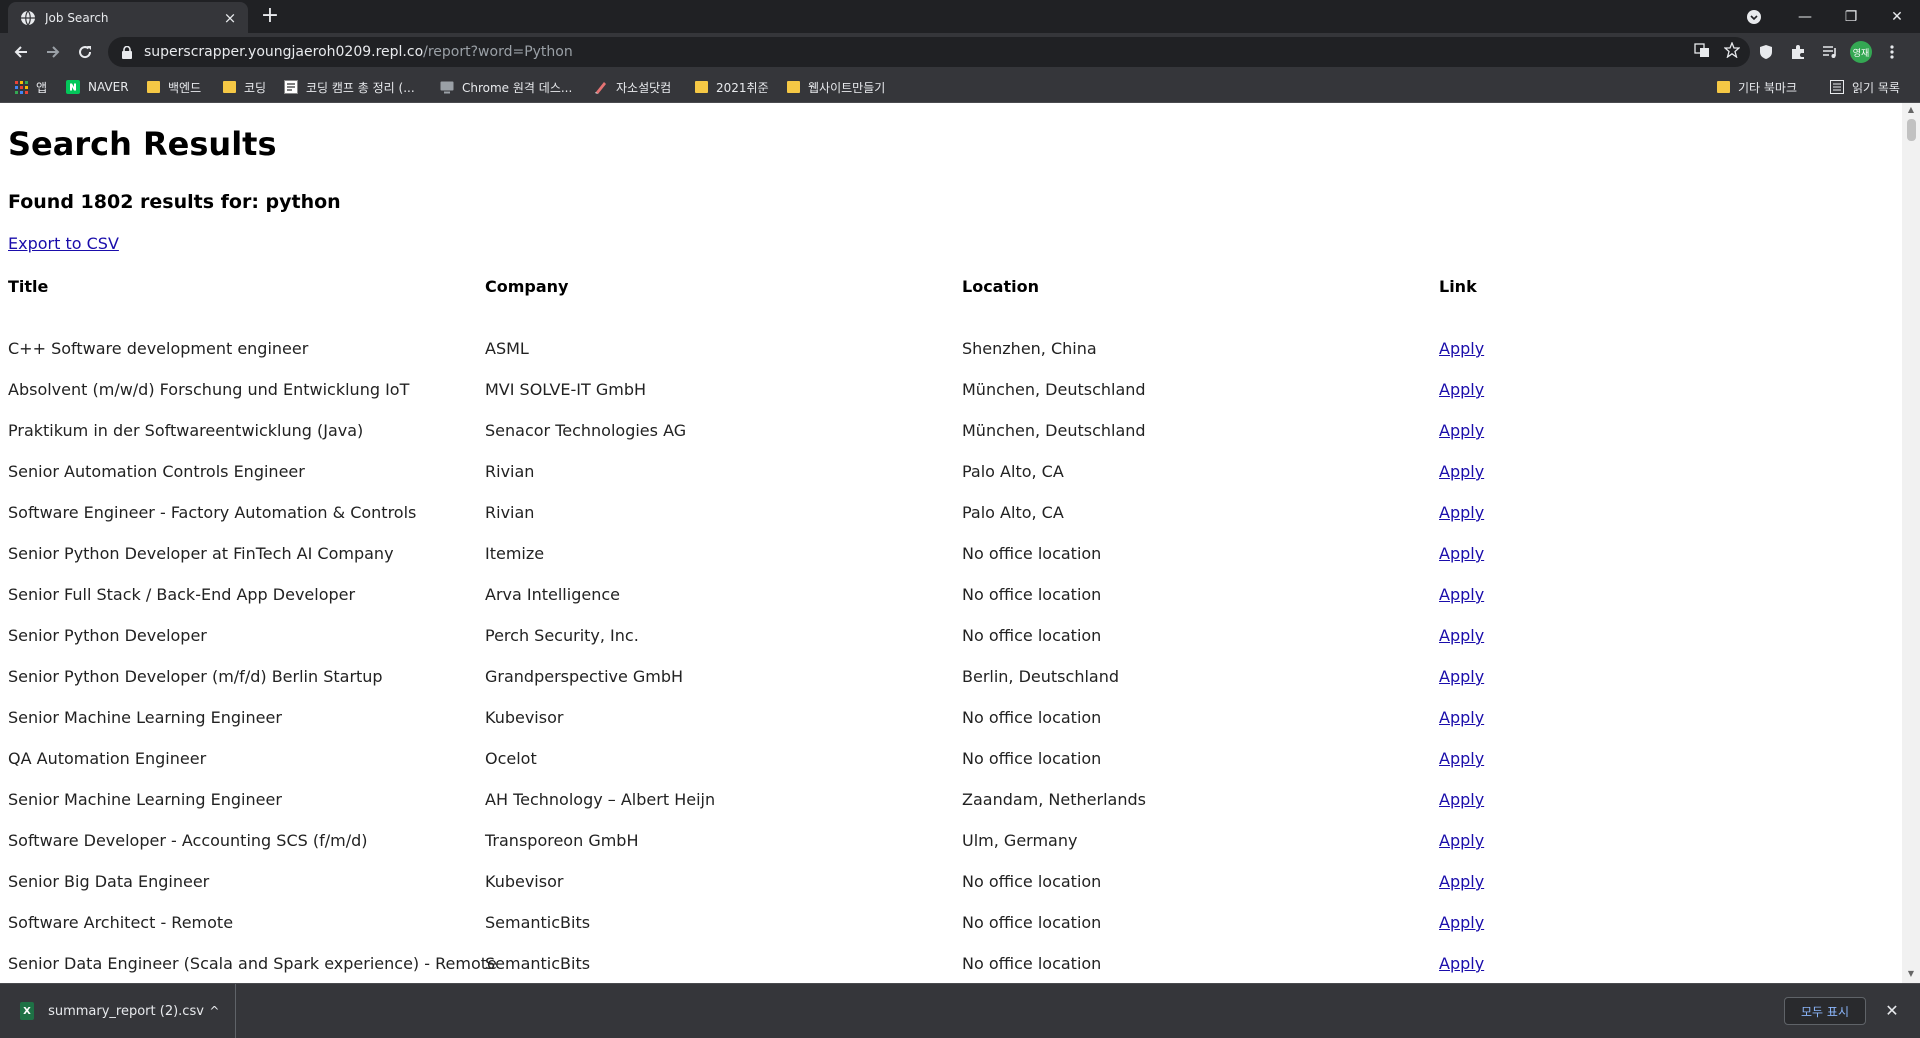 The height and width of the screenshot is (1038, 1920). What do you see at coordinates (600, 799) in the screenshot?
I see `cell-company: AH Technology – Albert Heijn` at bounding box center [600, 799].